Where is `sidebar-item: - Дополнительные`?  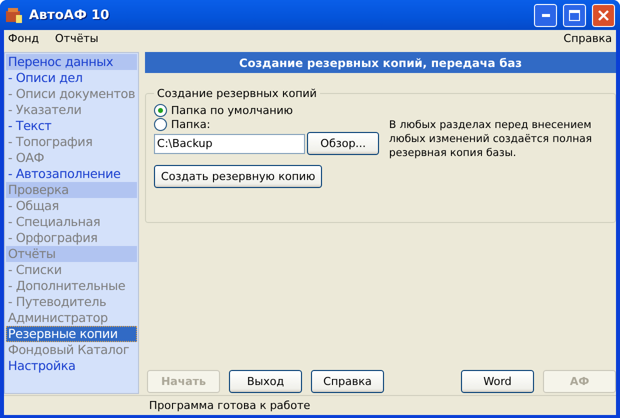
sidebar-item: - Дополнительные is located at coordinates (72, 286).